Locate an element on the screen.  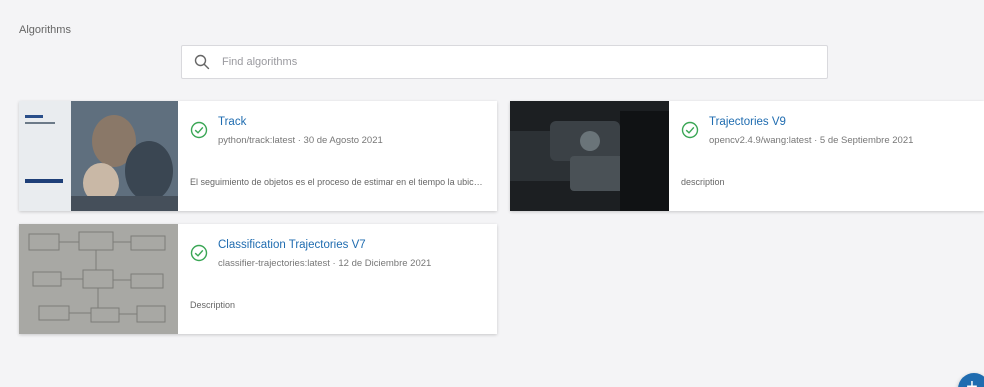
add-algorithm-button: + is located at coordinates (971, 380).